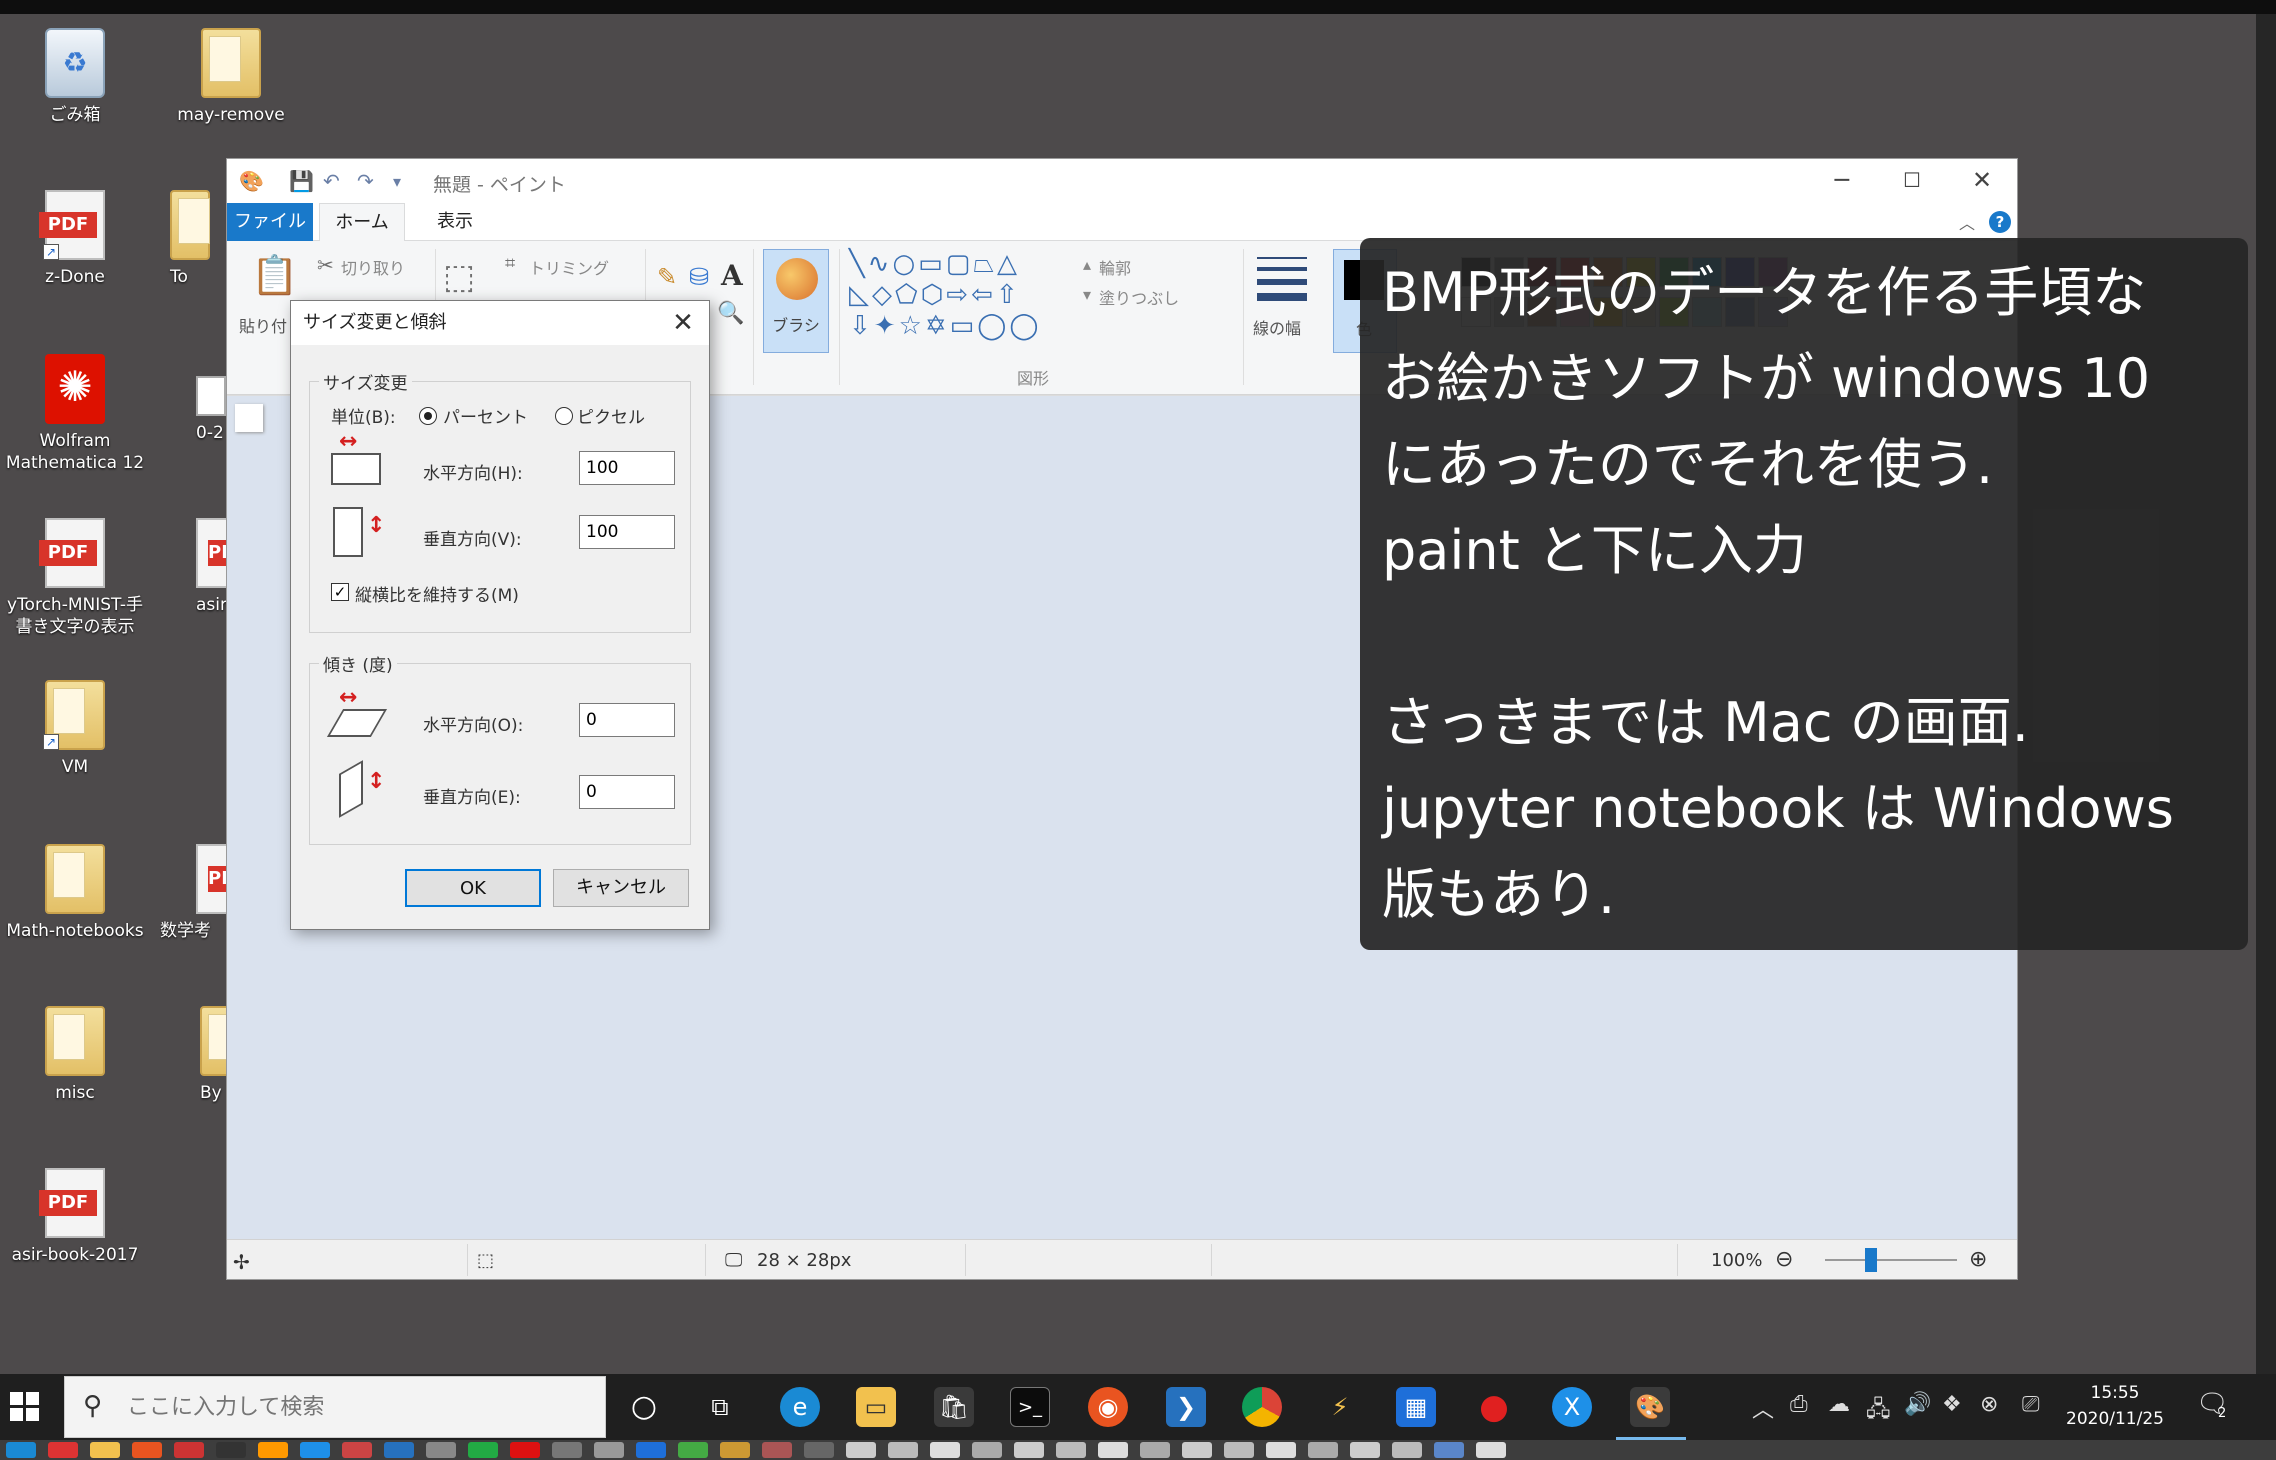 The height and width of the screenshot is (1460, 2276). I want to click on caption-line, so click(1804, 637).